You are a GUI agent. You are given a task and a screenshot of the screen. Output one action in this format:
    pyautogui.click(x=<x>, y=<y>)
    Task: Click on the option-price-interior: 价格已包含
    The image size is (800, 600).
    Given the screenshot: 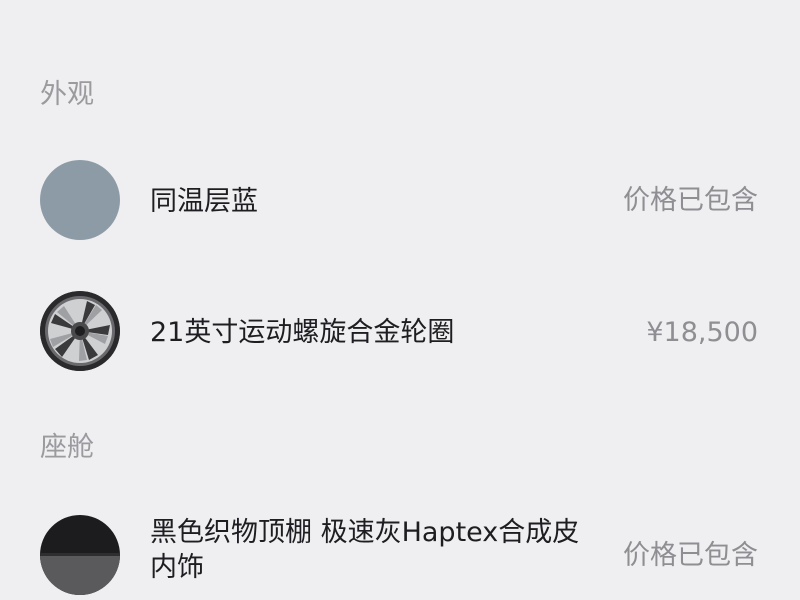 What is the action you would take?
    pyautogui.click(x=690, y=555)
    